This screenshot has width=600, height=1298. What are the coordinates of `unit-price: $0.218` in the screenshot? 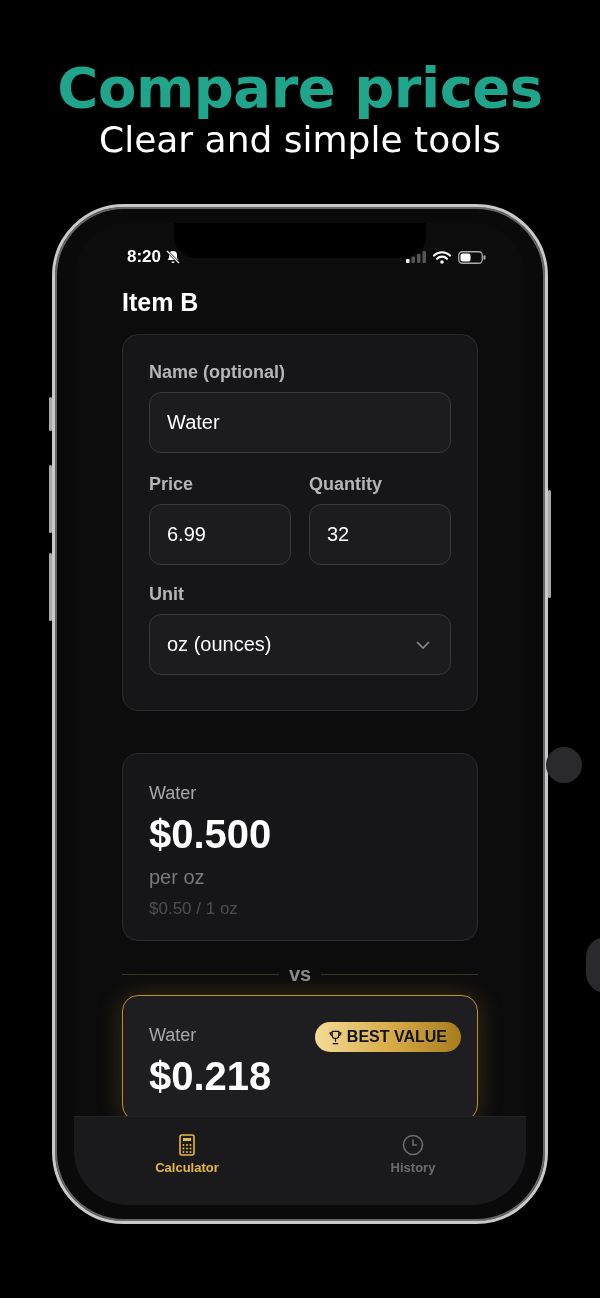 It's located at (211, 1076).